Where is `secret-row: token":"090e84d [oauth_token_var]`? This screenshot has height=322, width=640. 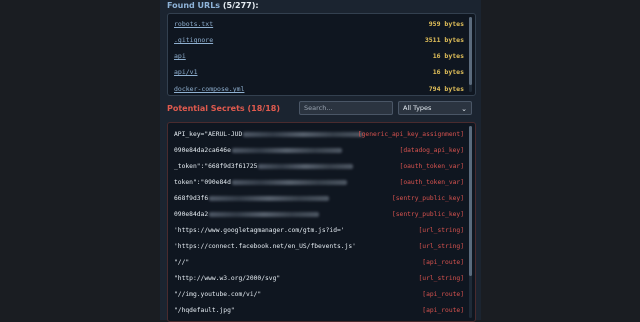 secret-row: token":"090e84d [oauth_token_var] is located at coordinates (319, 182).